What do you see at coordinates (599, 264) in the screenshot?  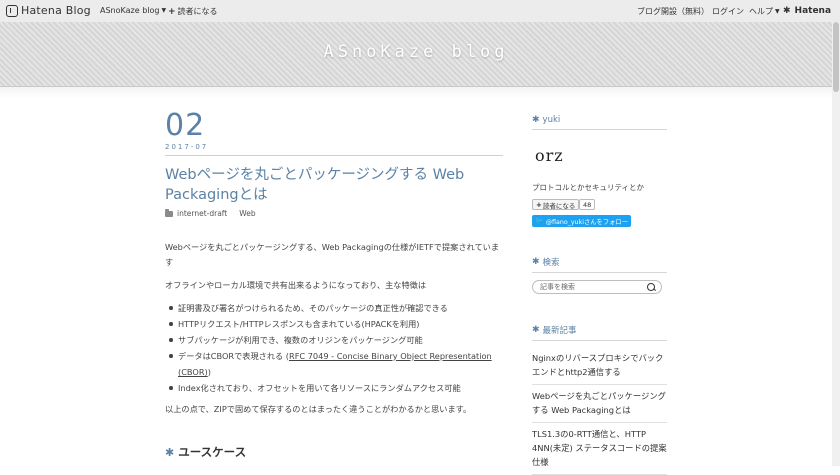 I see `search-module-title: ✱ 検索` at bounding box center [599, 264].